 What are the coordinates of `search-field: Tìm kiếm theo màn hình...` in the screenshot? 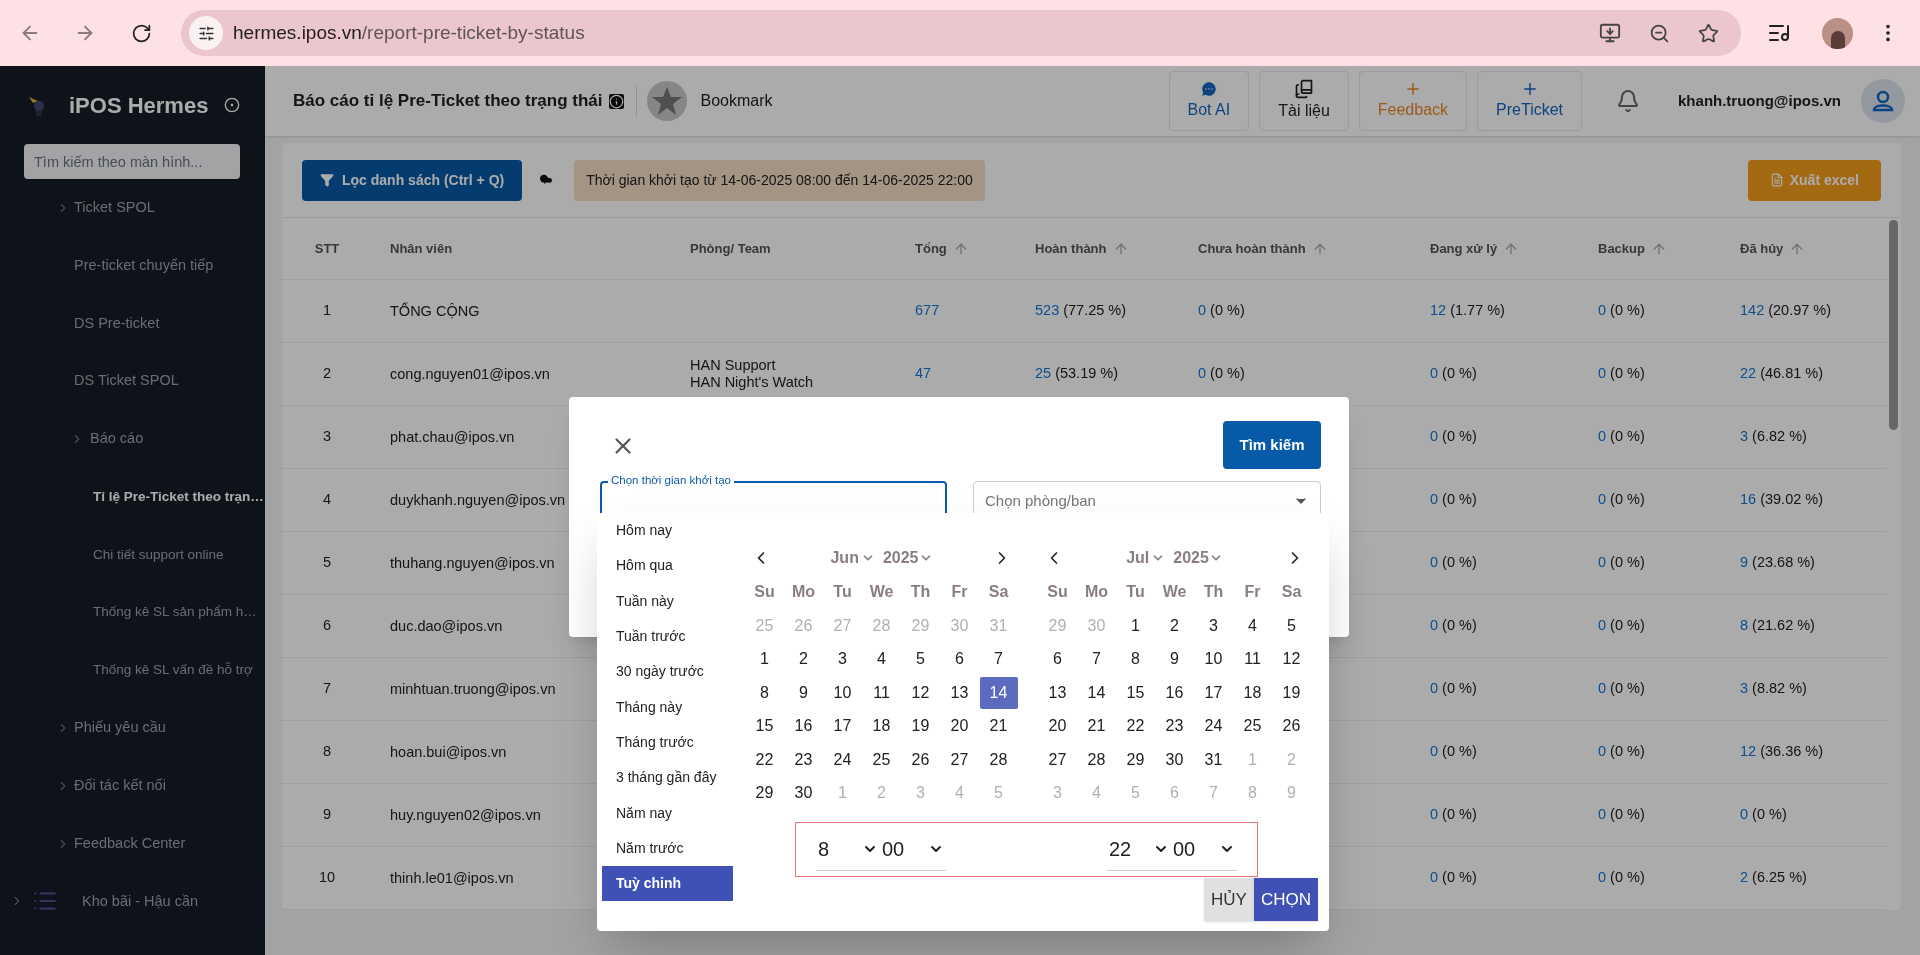 It's located at (132, 161).